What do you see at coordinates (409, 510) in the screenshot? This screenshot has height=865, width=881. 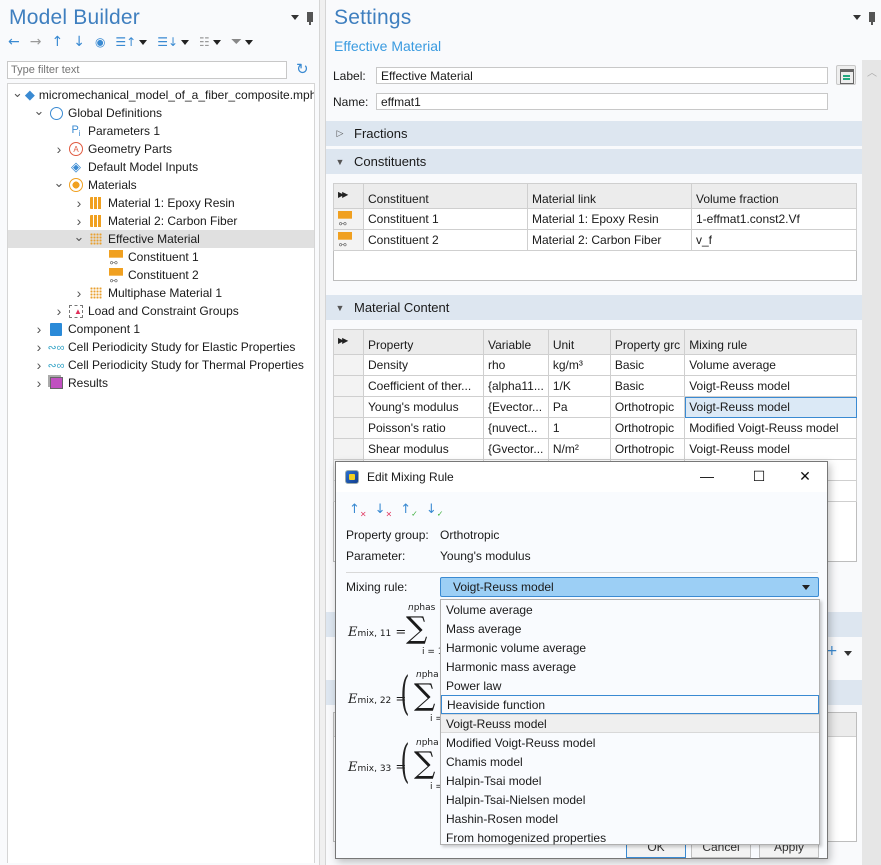 I see `move-up-include-icon: ↑✓` at bounding box center [409, 510].